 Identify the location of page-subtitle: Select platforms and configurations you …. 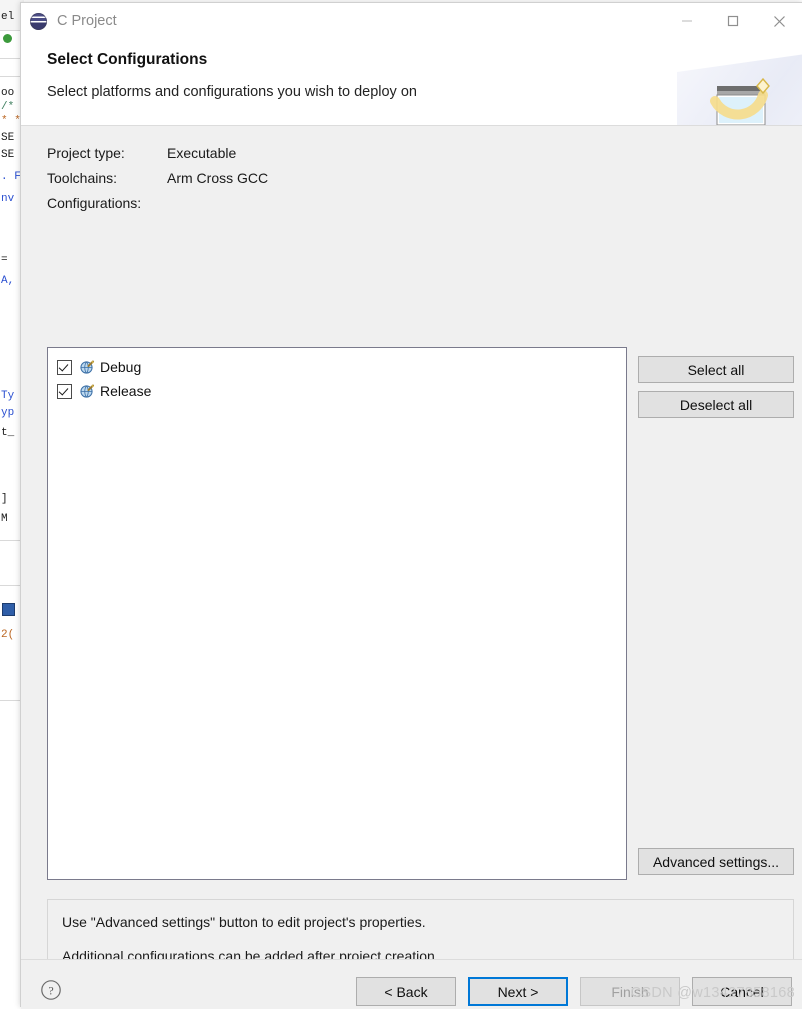
(232, 92).